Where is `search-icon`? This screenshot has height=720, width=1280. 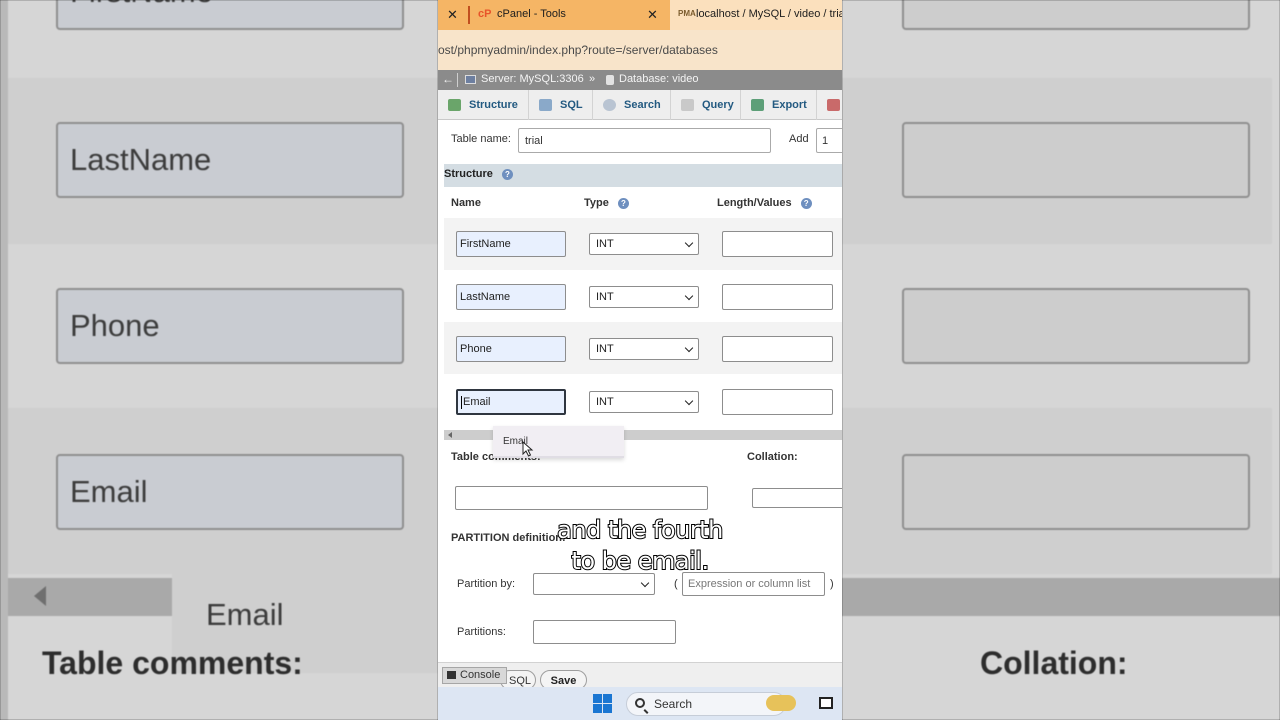 search-icon is located at coordinates (609, 105).